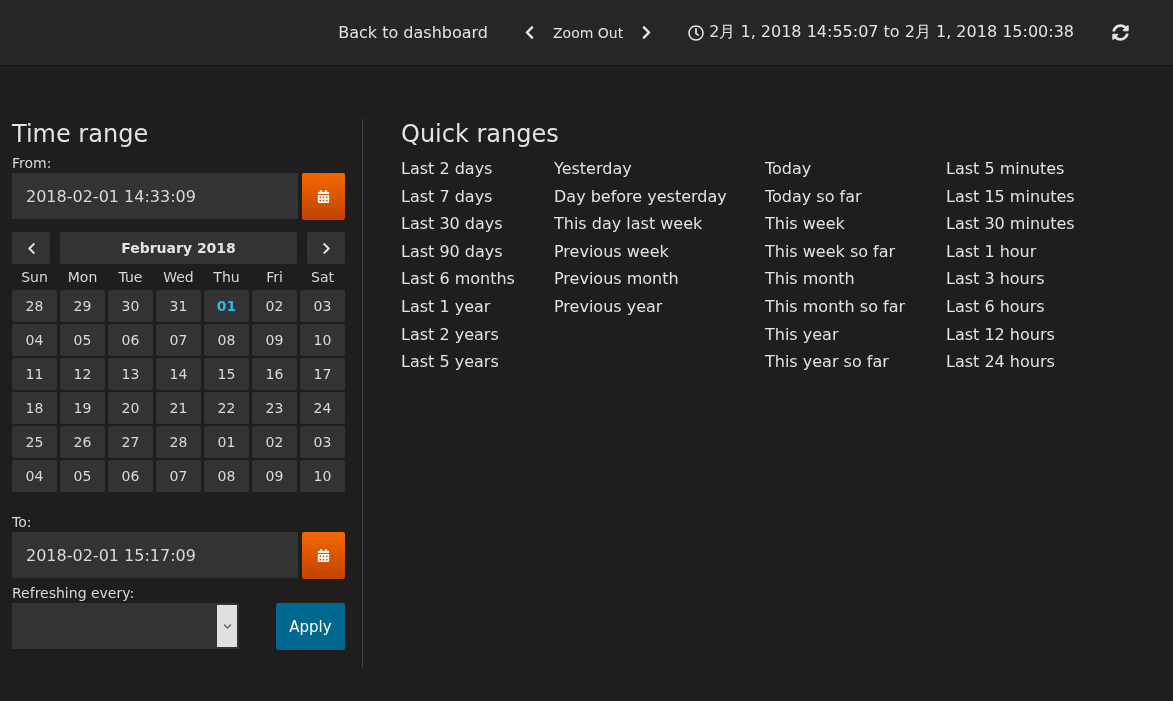 This screenshot has width=1173, height=701. What do you see at coordinates (659, 196) in the screenshot?
I see `quick-range-link: Day before yesterday` at bounding box center [659, 196].